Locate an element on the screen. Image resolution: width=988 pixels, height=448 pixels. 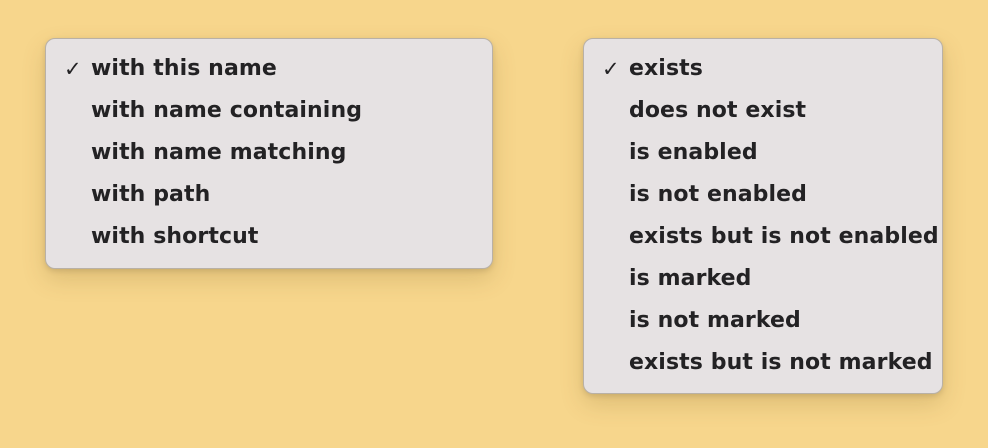
menu-item-exists-but-not-enabled: exists but is not enabled is located at coordinates (763, 237).